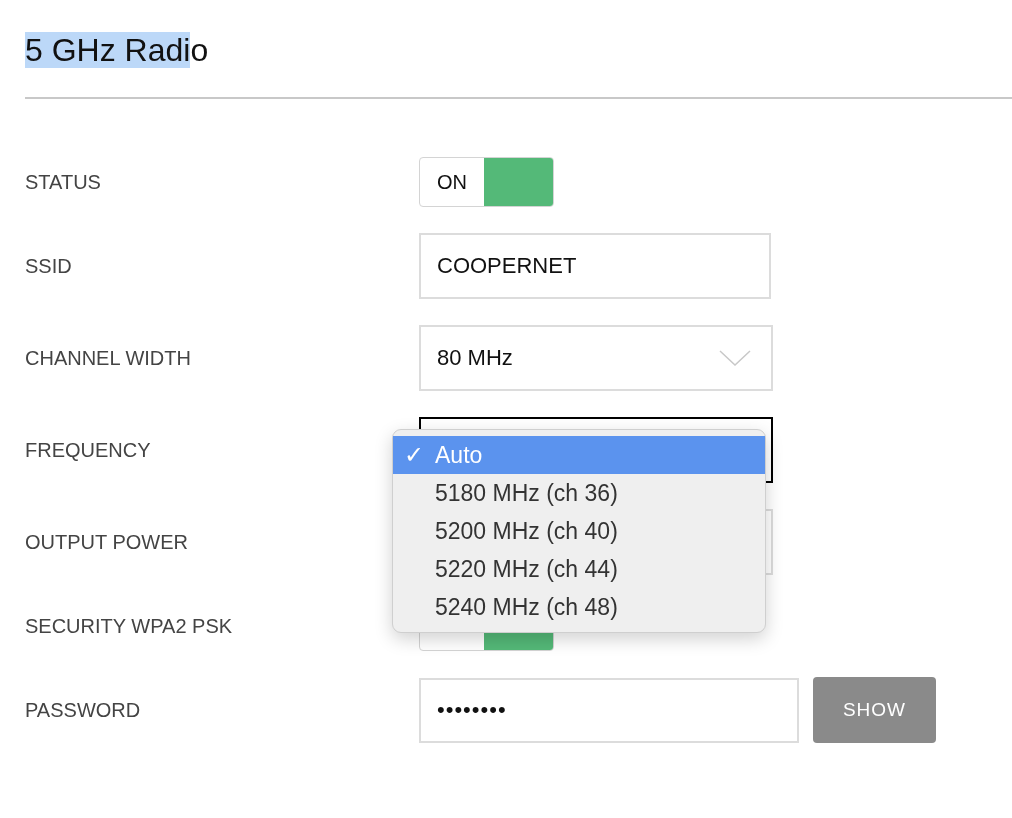 The width and height of the screenshot is (1012, 818). I want to click on field-label: OUTPUT POWER, so click(106, 541).